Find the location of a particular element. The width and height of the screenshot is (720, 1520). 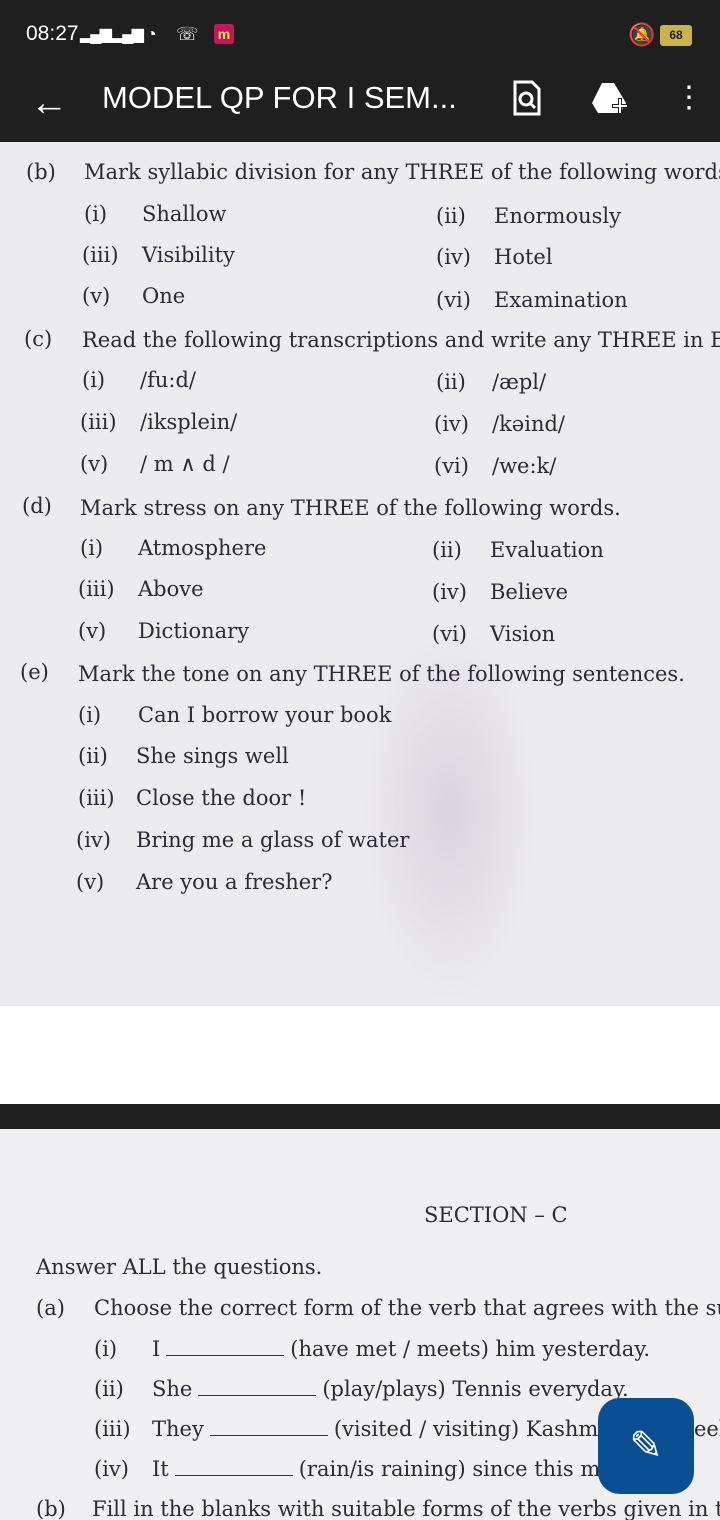

page-divider is located at coordinates (360, 1116).